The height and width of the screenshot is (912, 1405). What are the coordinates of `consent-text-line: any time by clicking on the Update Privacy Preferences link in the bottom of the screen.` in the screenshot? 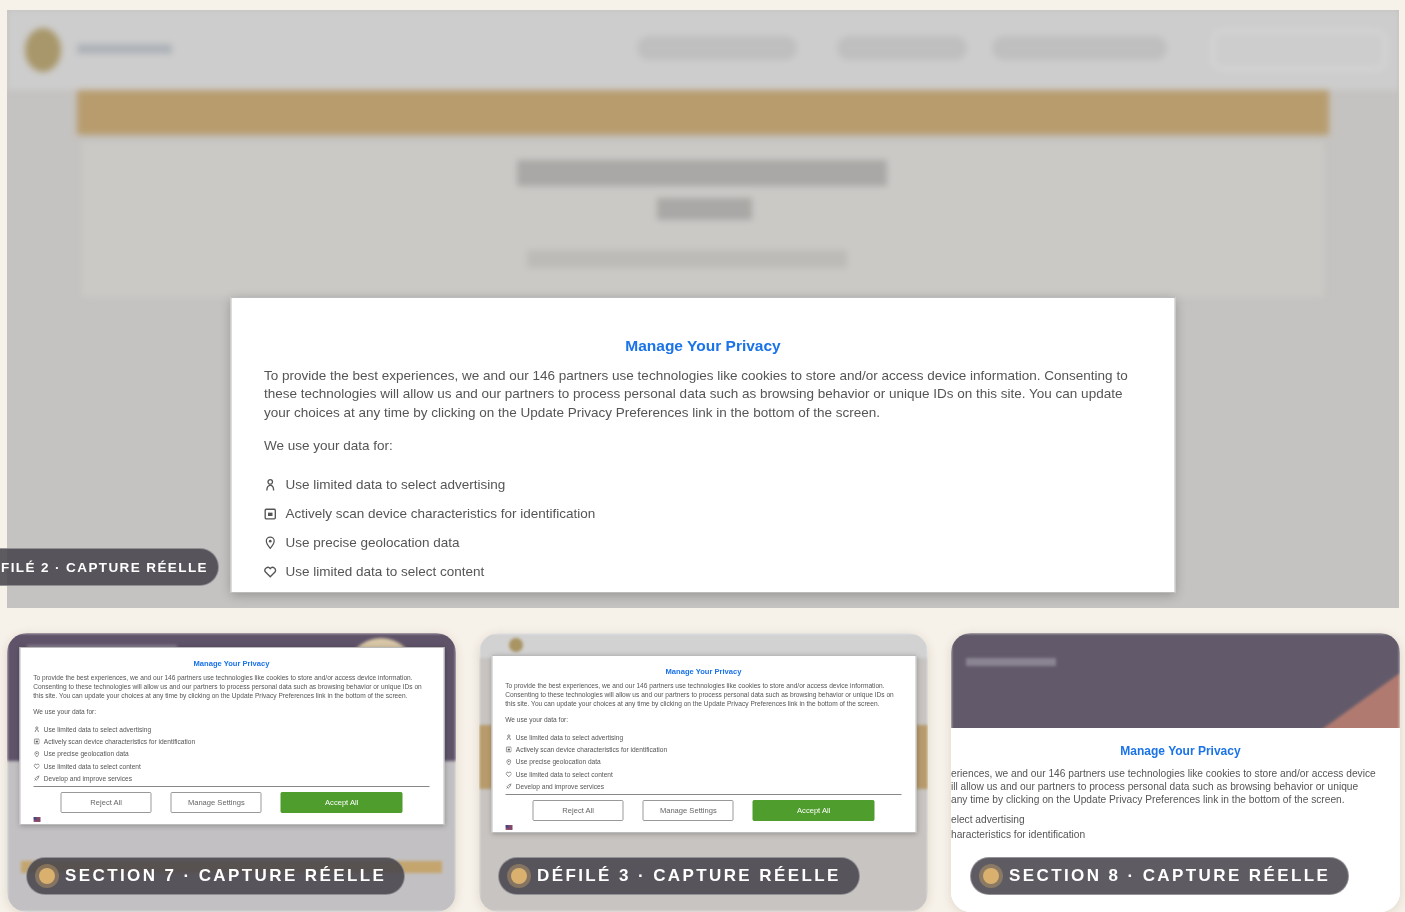 It's located at (1148, 799).